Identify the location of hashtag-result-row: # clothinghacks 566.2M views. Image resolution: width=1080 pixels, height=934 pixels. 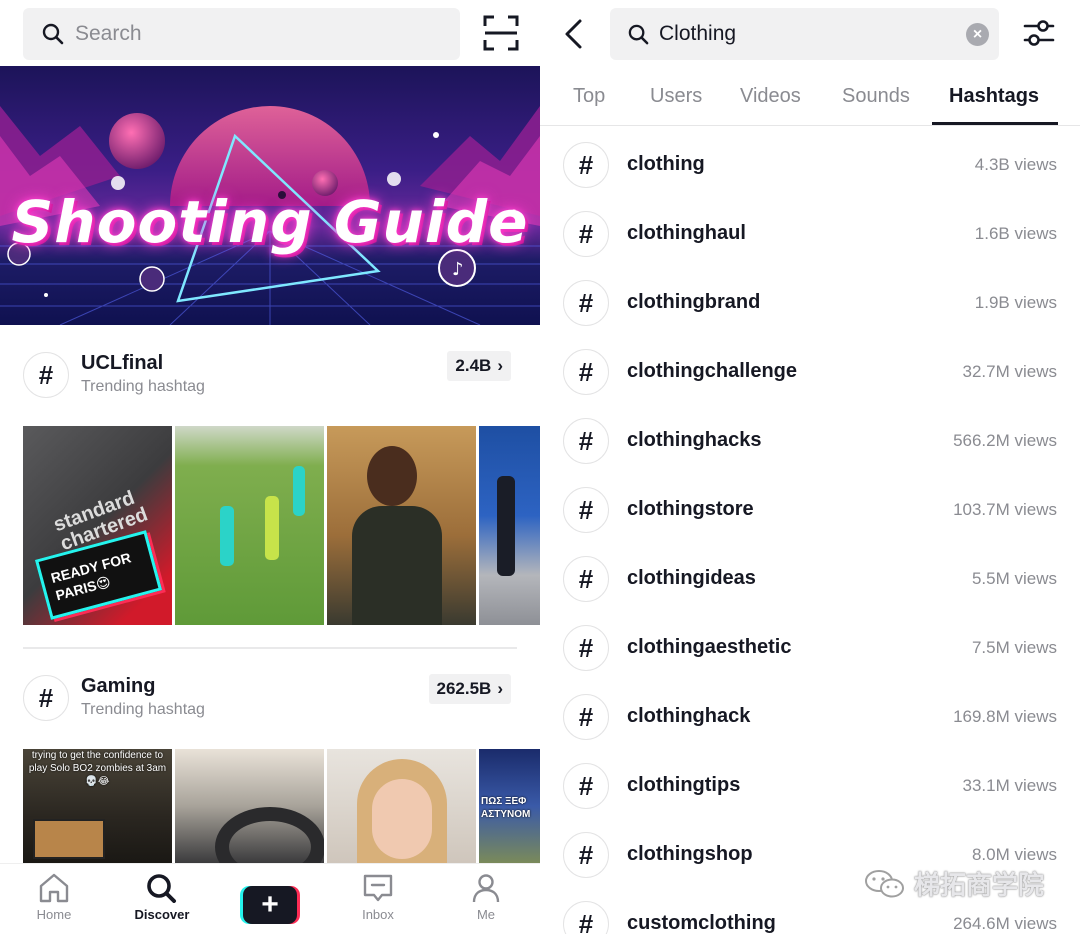
(810, 443).